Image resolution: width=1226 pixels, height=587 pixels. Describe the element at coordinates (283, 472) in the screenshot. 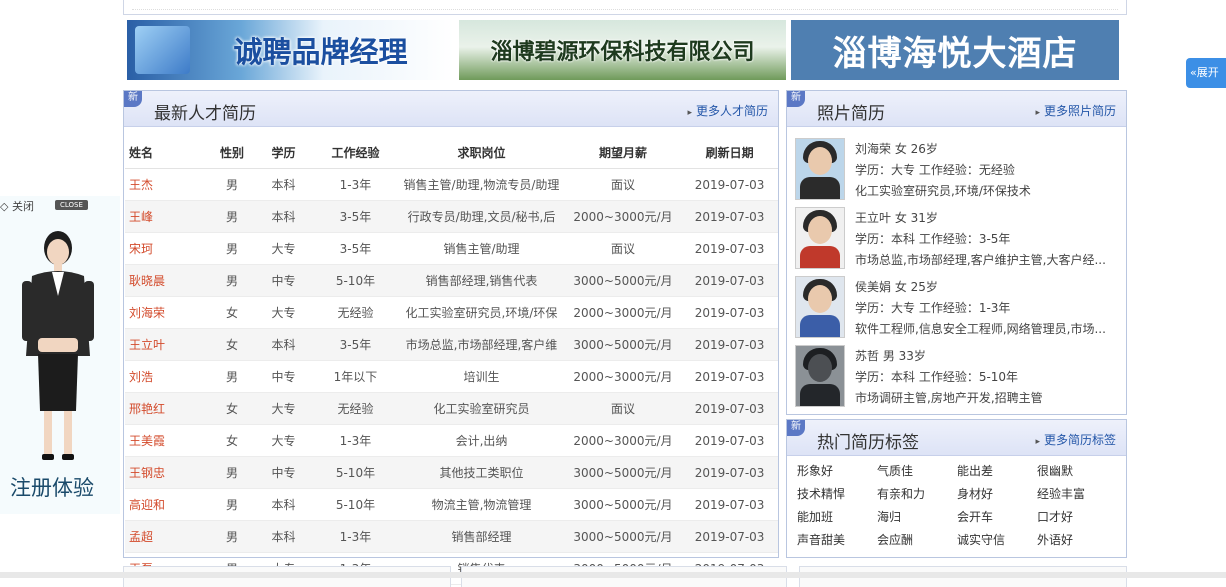

I see `cell-education: 中专` at that location.